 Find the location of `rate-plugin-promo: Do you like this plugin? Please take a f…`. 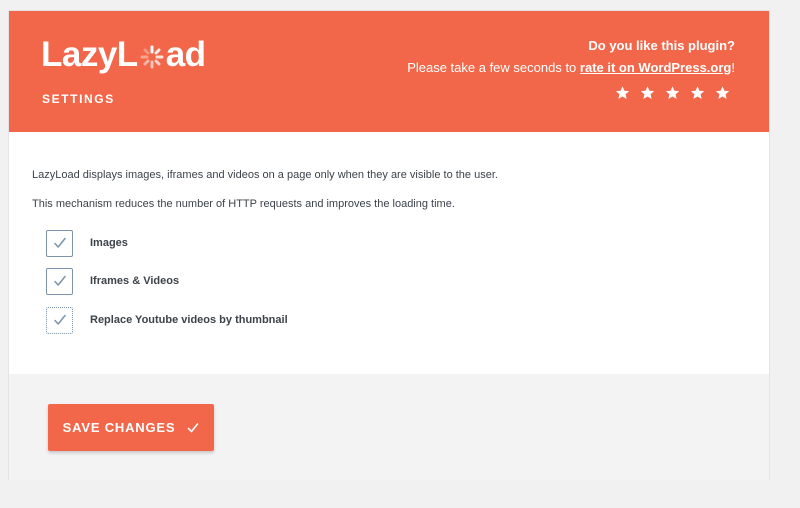

rate-plugin-promo: Do you like this plugin? Please take a f… is located at coordinates (571, 69).